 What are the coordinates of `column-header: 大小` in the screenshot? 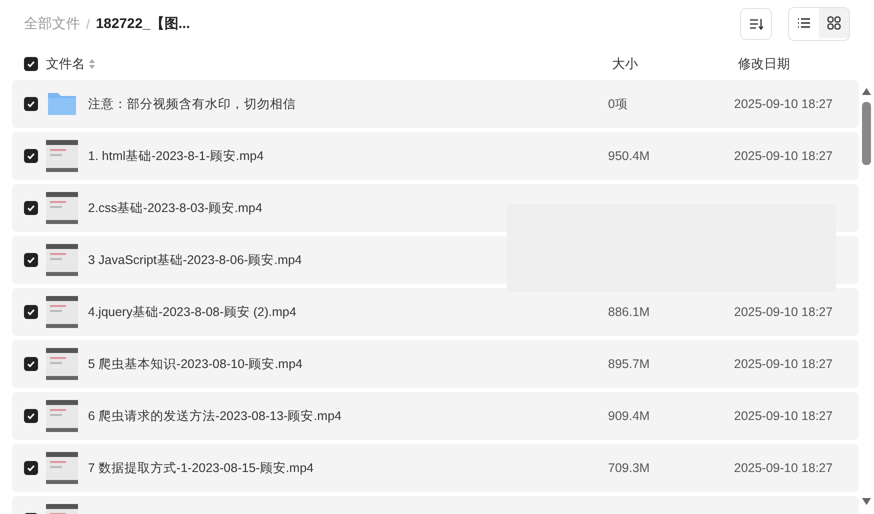 It's located at (671, 64).